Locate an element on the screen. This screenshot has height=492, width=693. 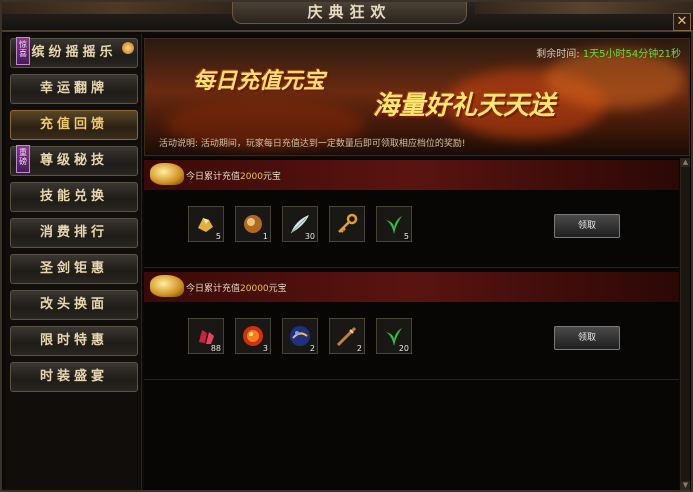
window-title: 庆典狂欢 is located at coordinates (349, 12).